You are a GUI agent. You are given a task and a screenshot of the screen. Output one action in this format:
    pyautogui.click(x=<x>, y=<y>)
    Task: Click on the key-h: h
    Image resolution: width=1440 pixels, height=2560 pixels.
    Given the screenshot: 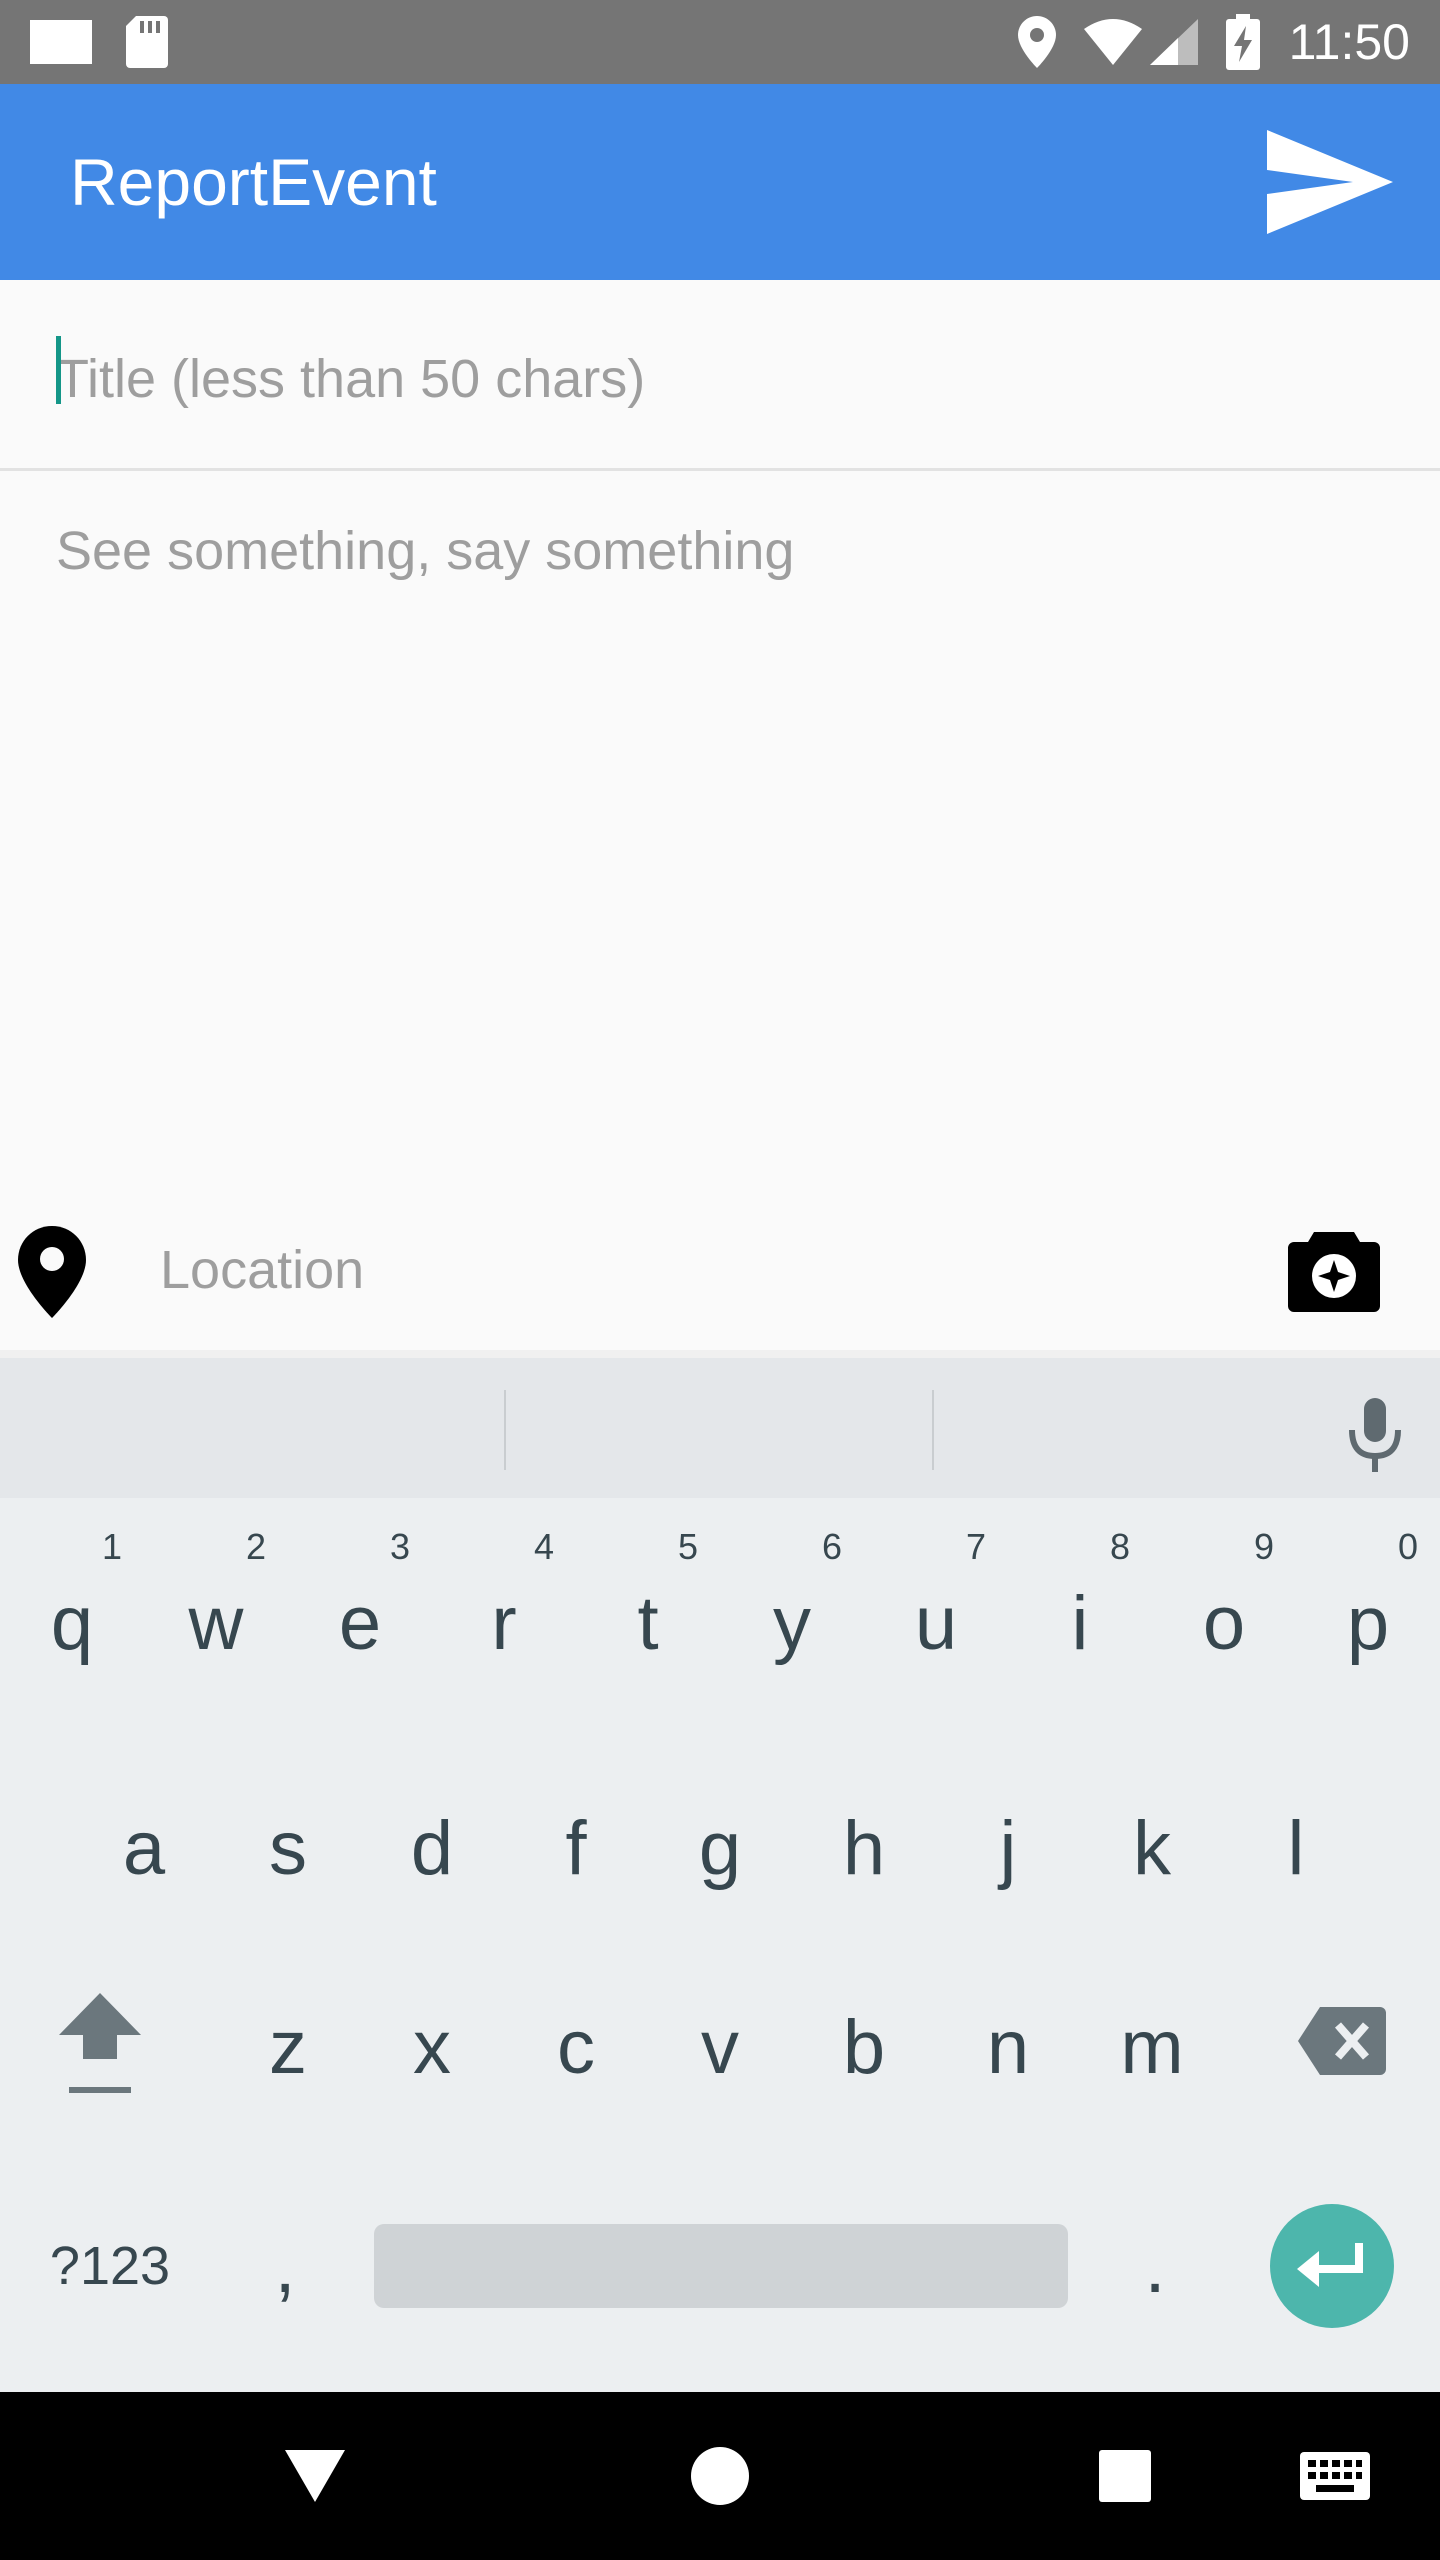 What is the action you would take?
    pyautogui.click(x=864, y=1848)
    